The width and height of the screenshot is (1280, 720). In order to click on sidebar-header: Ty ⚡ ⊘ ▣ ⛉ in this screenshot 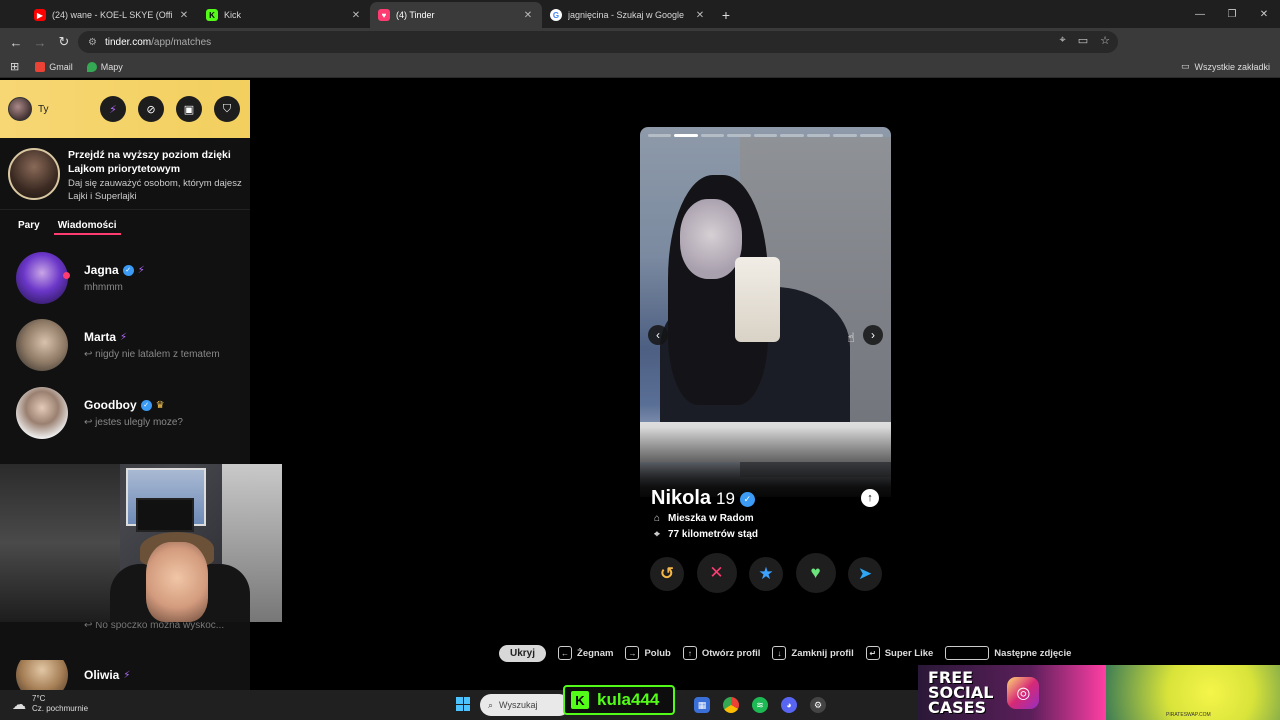, I will do `click(125, 109)`.